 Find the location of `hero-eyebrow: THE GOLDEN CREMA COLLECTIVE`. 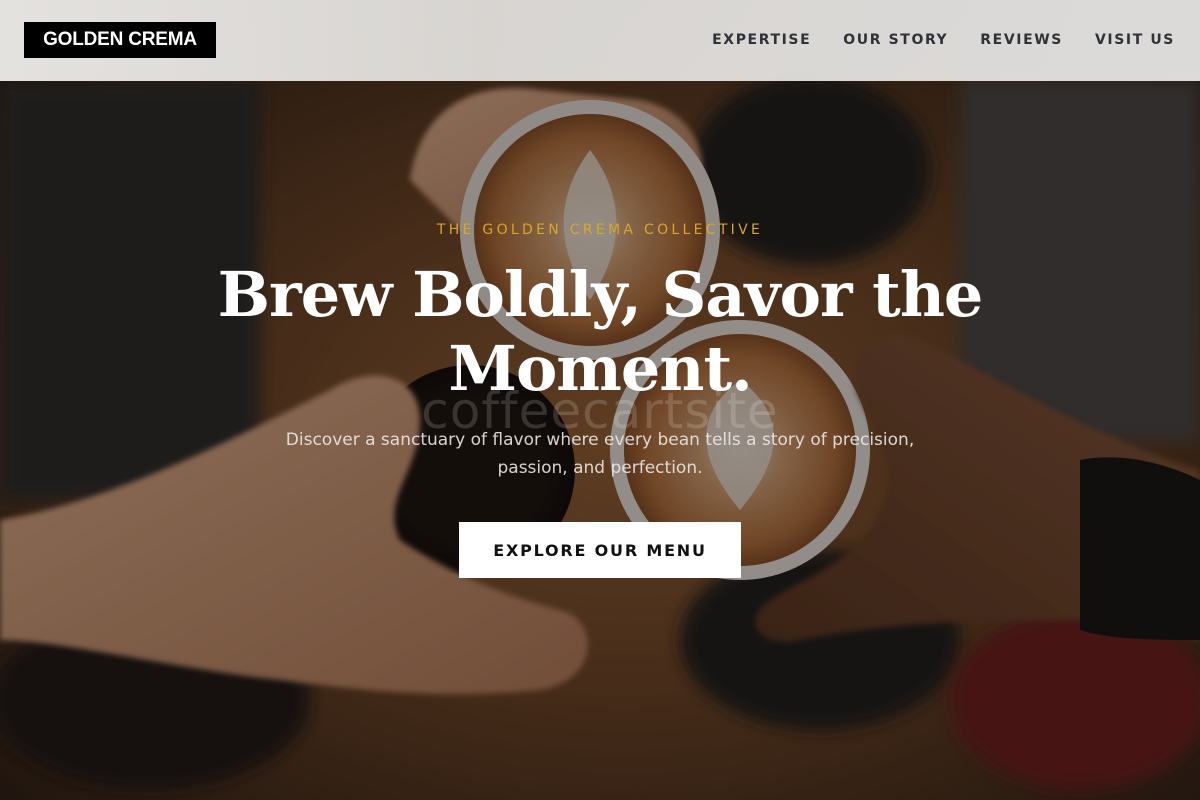

hero-eyebrow: THE GOLDEN CREMA COLLECTIVE is located at coordinates (600, 230).